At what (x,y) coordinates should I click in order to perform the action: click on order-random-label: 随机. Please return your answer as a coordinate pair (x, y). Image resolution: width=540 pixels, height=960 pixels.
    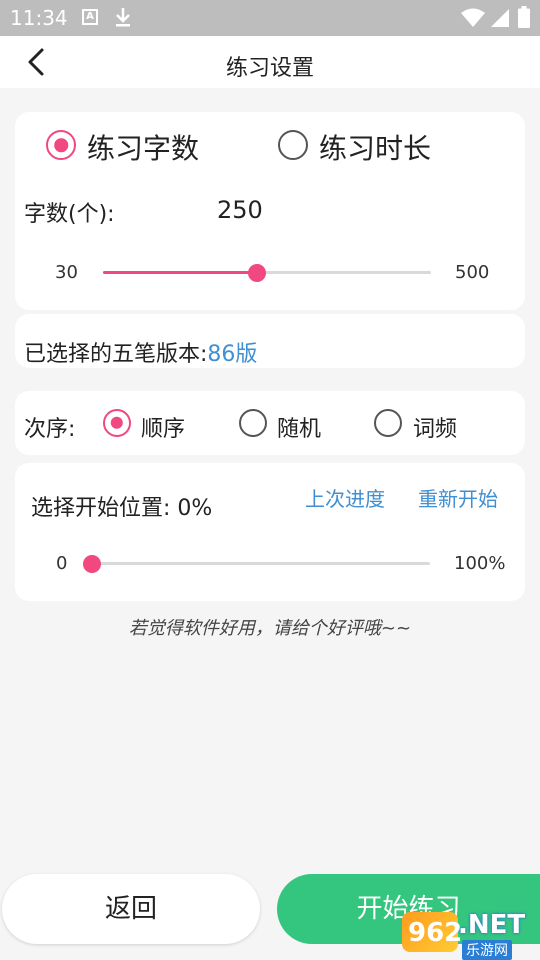
    Looking at the image, I should click on (299, 427).